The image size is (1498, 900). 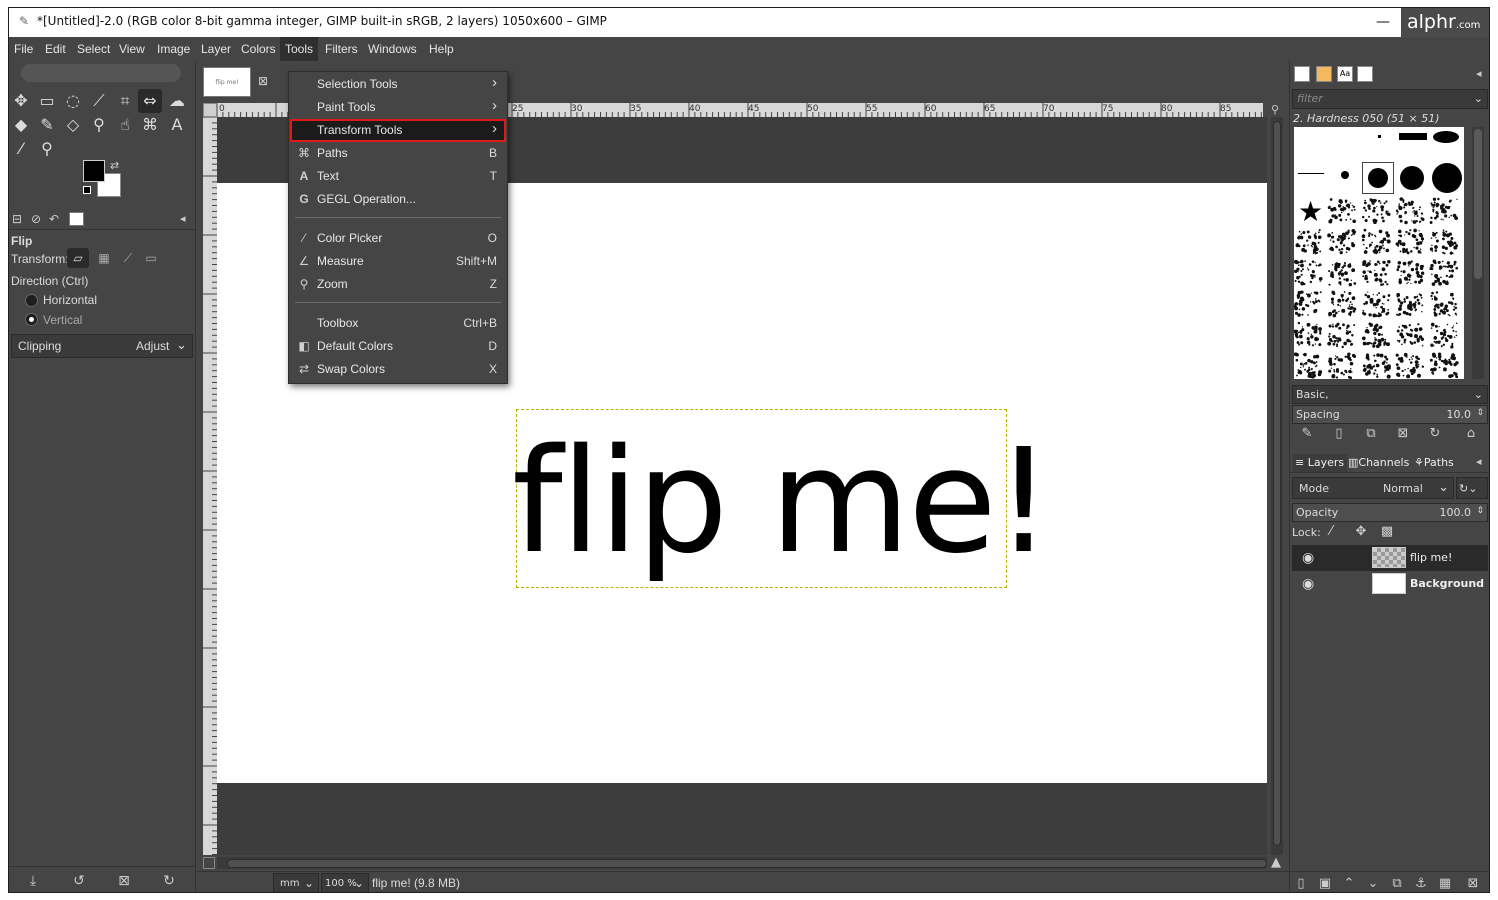 I want to click on brush-preset-select: Basic, ⌄, so click(x=1390, y=394).